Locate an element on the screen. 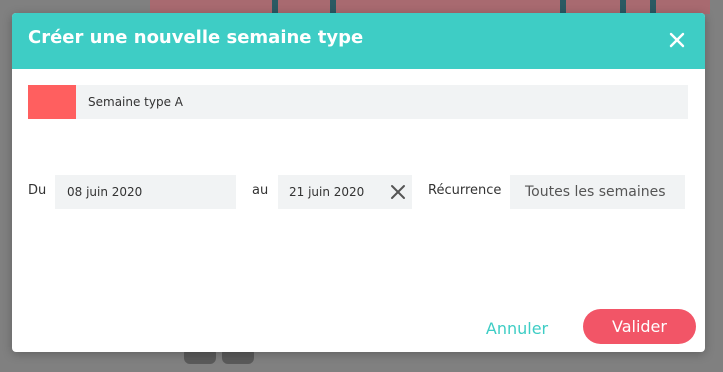  modal-title: Créer une nouvelle semaine type is located at coordinates (196, 37).